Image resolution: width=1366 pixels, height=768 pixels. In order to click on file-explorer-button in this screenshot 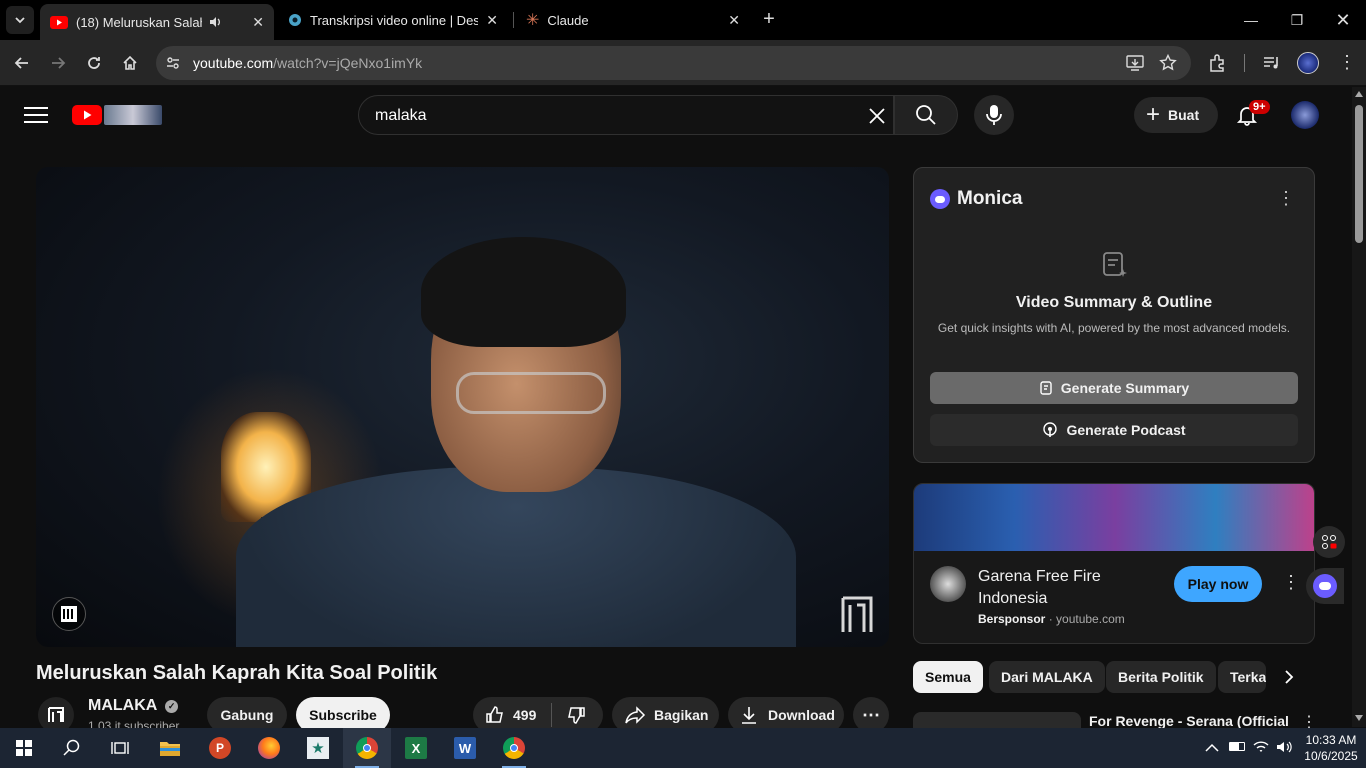, I will do `click(170, 748)`.